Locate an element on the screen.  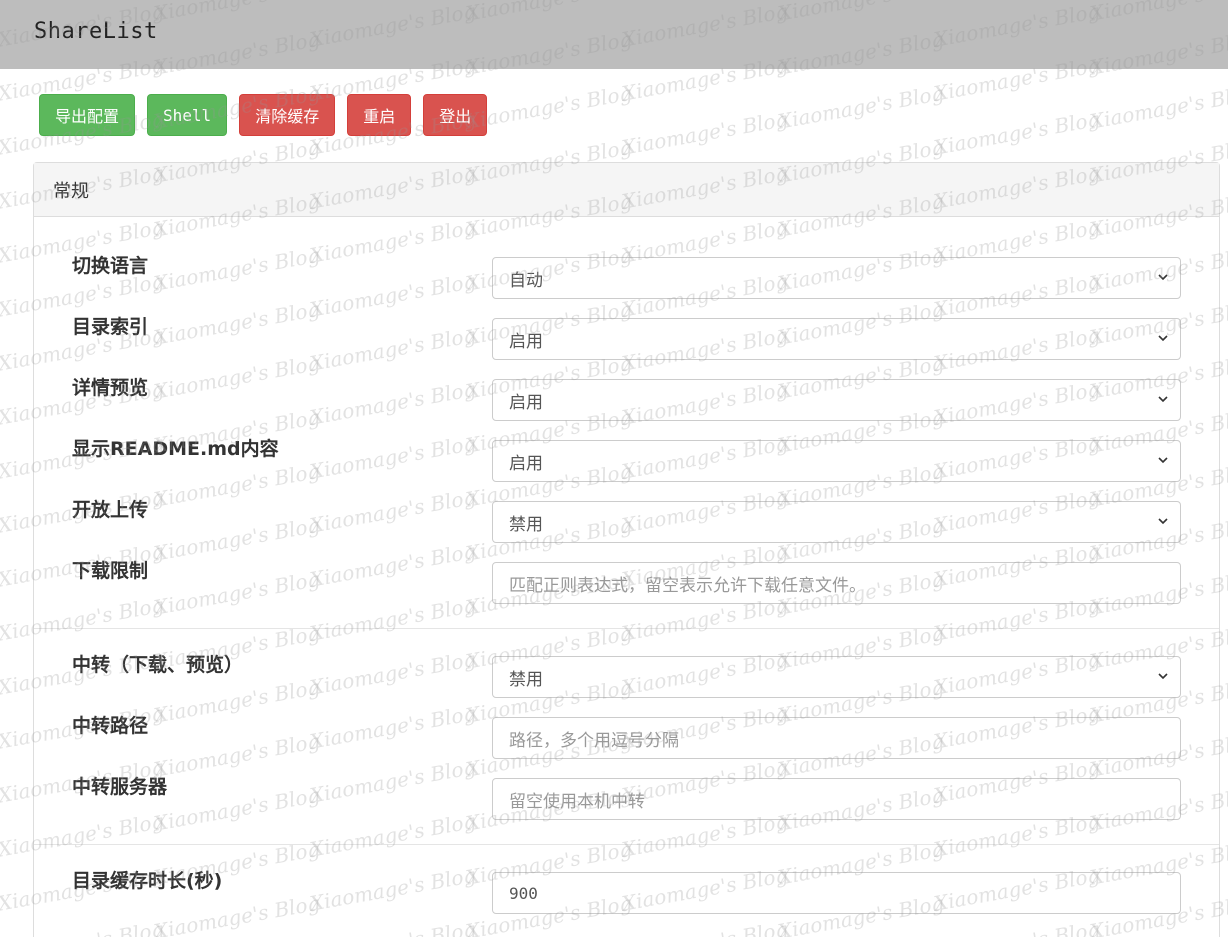
download-limit-label: 下载限制 is located at coordinates (110, 571).